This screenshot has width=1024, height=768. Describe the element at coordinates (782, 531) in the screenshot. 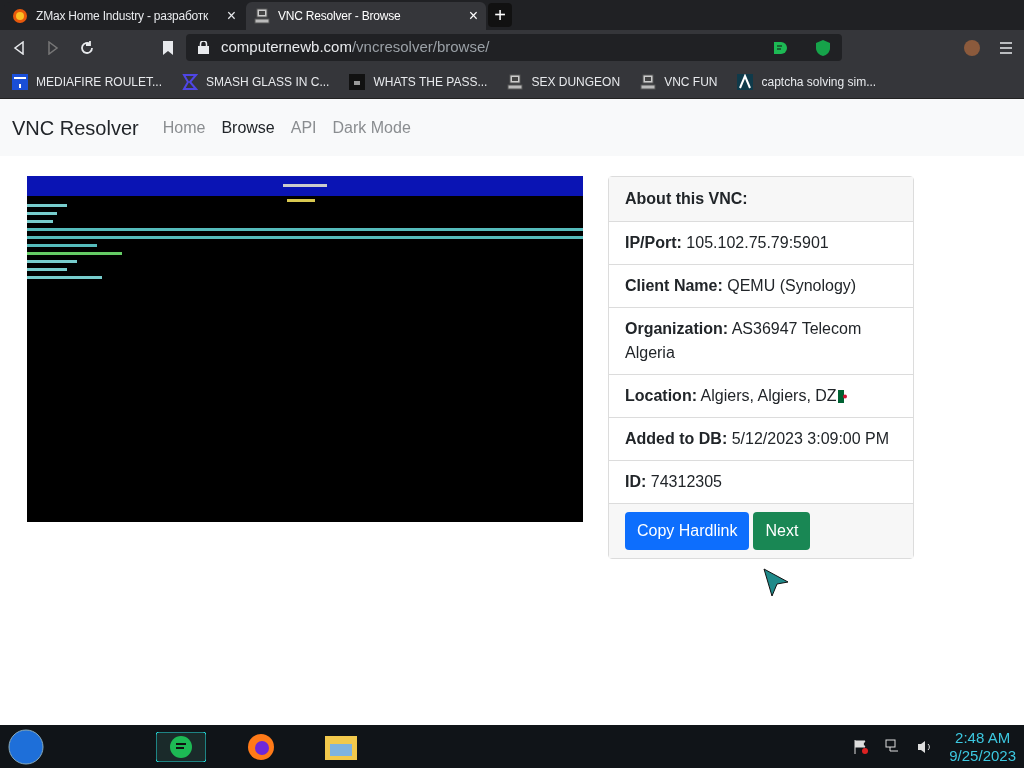

I see `action-button: Next` at that location.